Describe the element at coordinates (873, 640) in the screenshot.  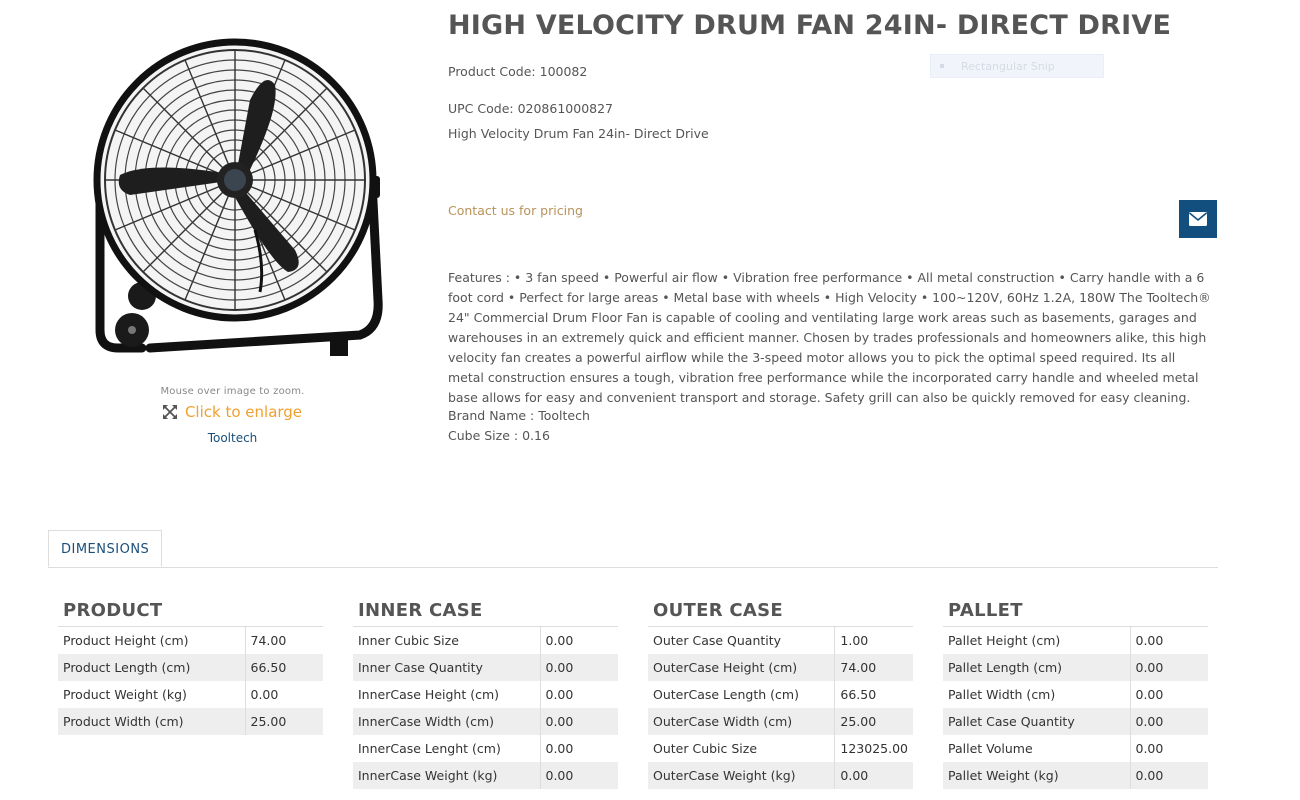
I see `row-value: 1.00` at that location.